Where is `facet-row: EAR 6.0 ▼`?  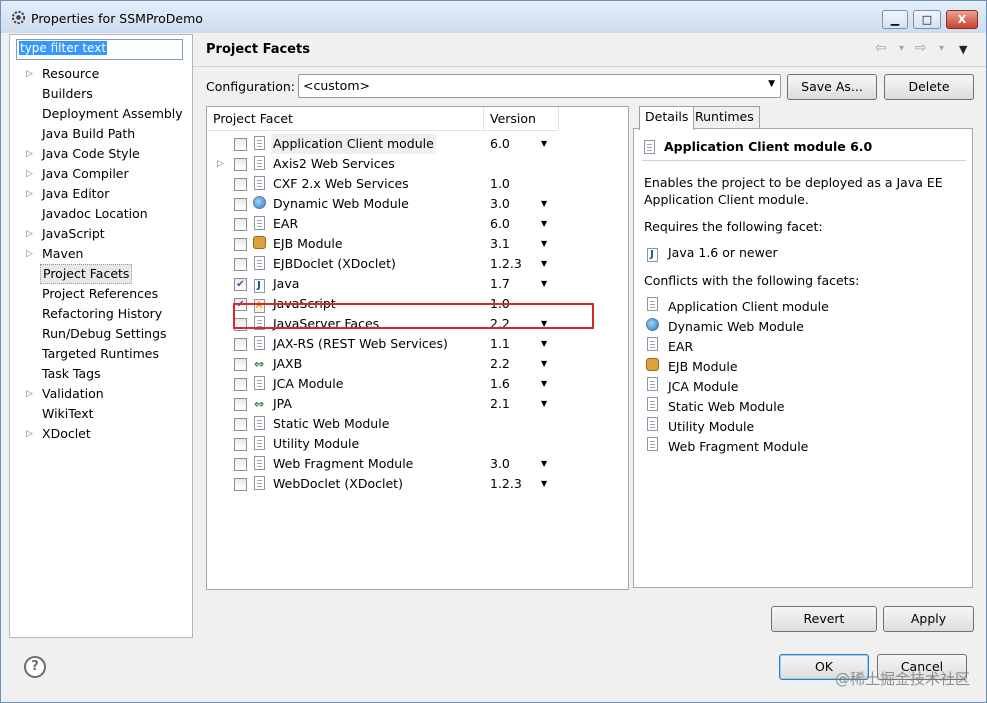
facet-row: EAR 6.0 ▼ is located at coordinates (417, 224).